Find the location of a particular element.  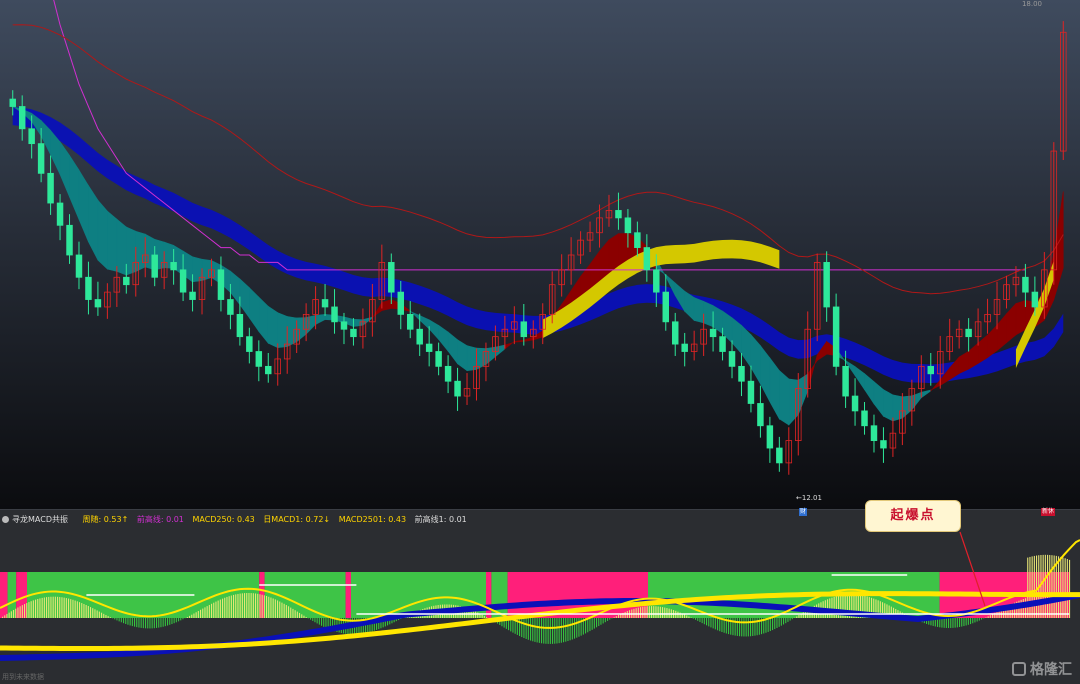

bear-regime-band is located at coordinates (12, 595).